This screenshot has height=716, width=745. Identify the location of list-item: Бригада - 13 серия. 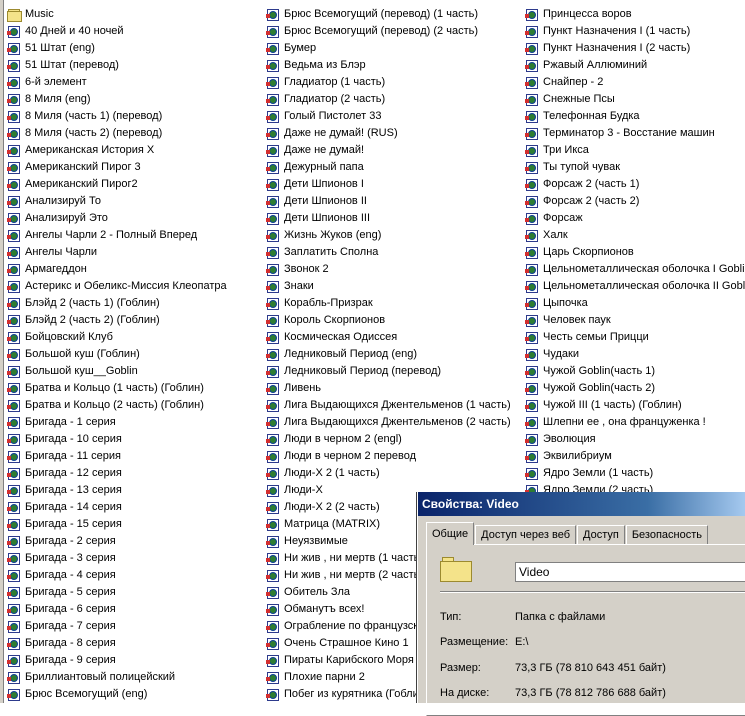
(117, 490).